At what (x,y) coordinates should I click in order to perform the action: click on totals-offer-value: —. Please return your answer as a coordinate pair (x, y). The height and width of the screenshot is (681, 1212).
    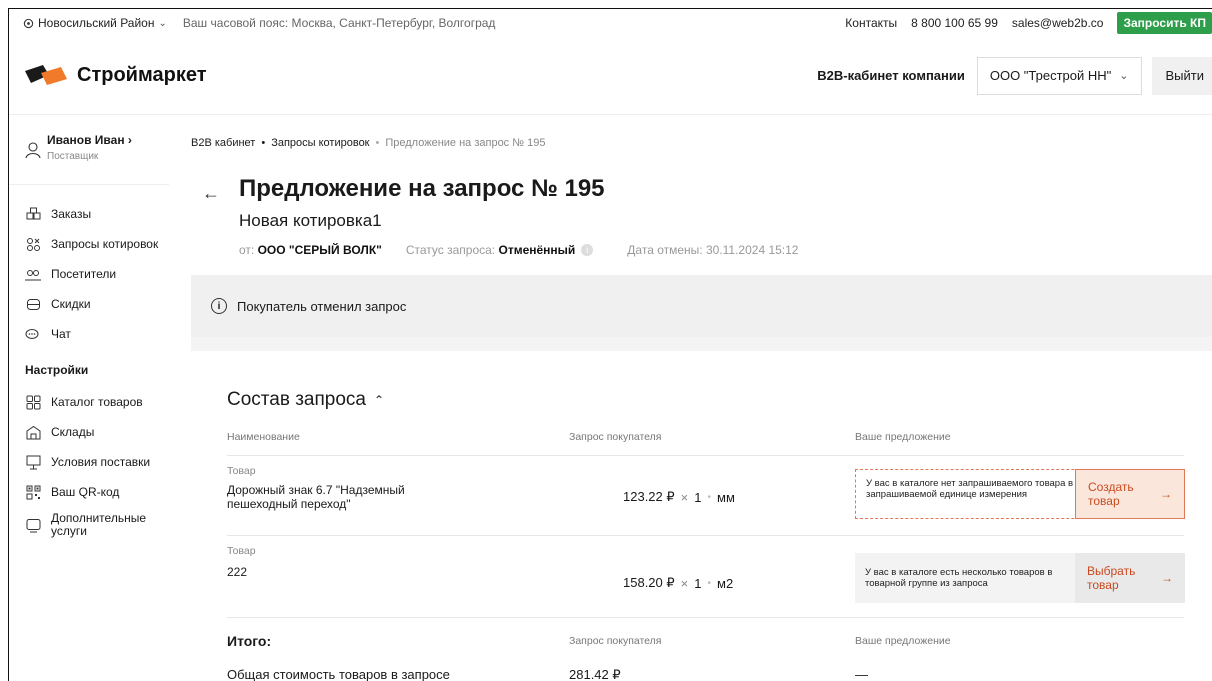
    Looking at the image, I should click on (861, 674).